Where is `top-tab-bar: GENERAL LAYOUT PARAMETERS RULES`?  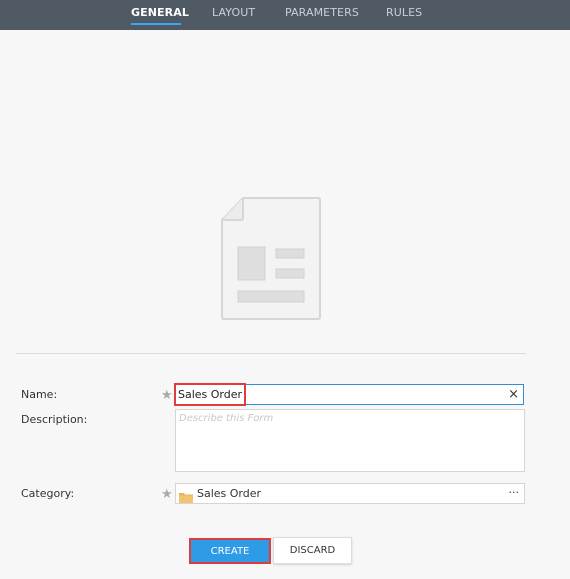
top-tab-bar: GENERAL LAYOUT PARAMETERS RULES is located at coordinates (285, 15).